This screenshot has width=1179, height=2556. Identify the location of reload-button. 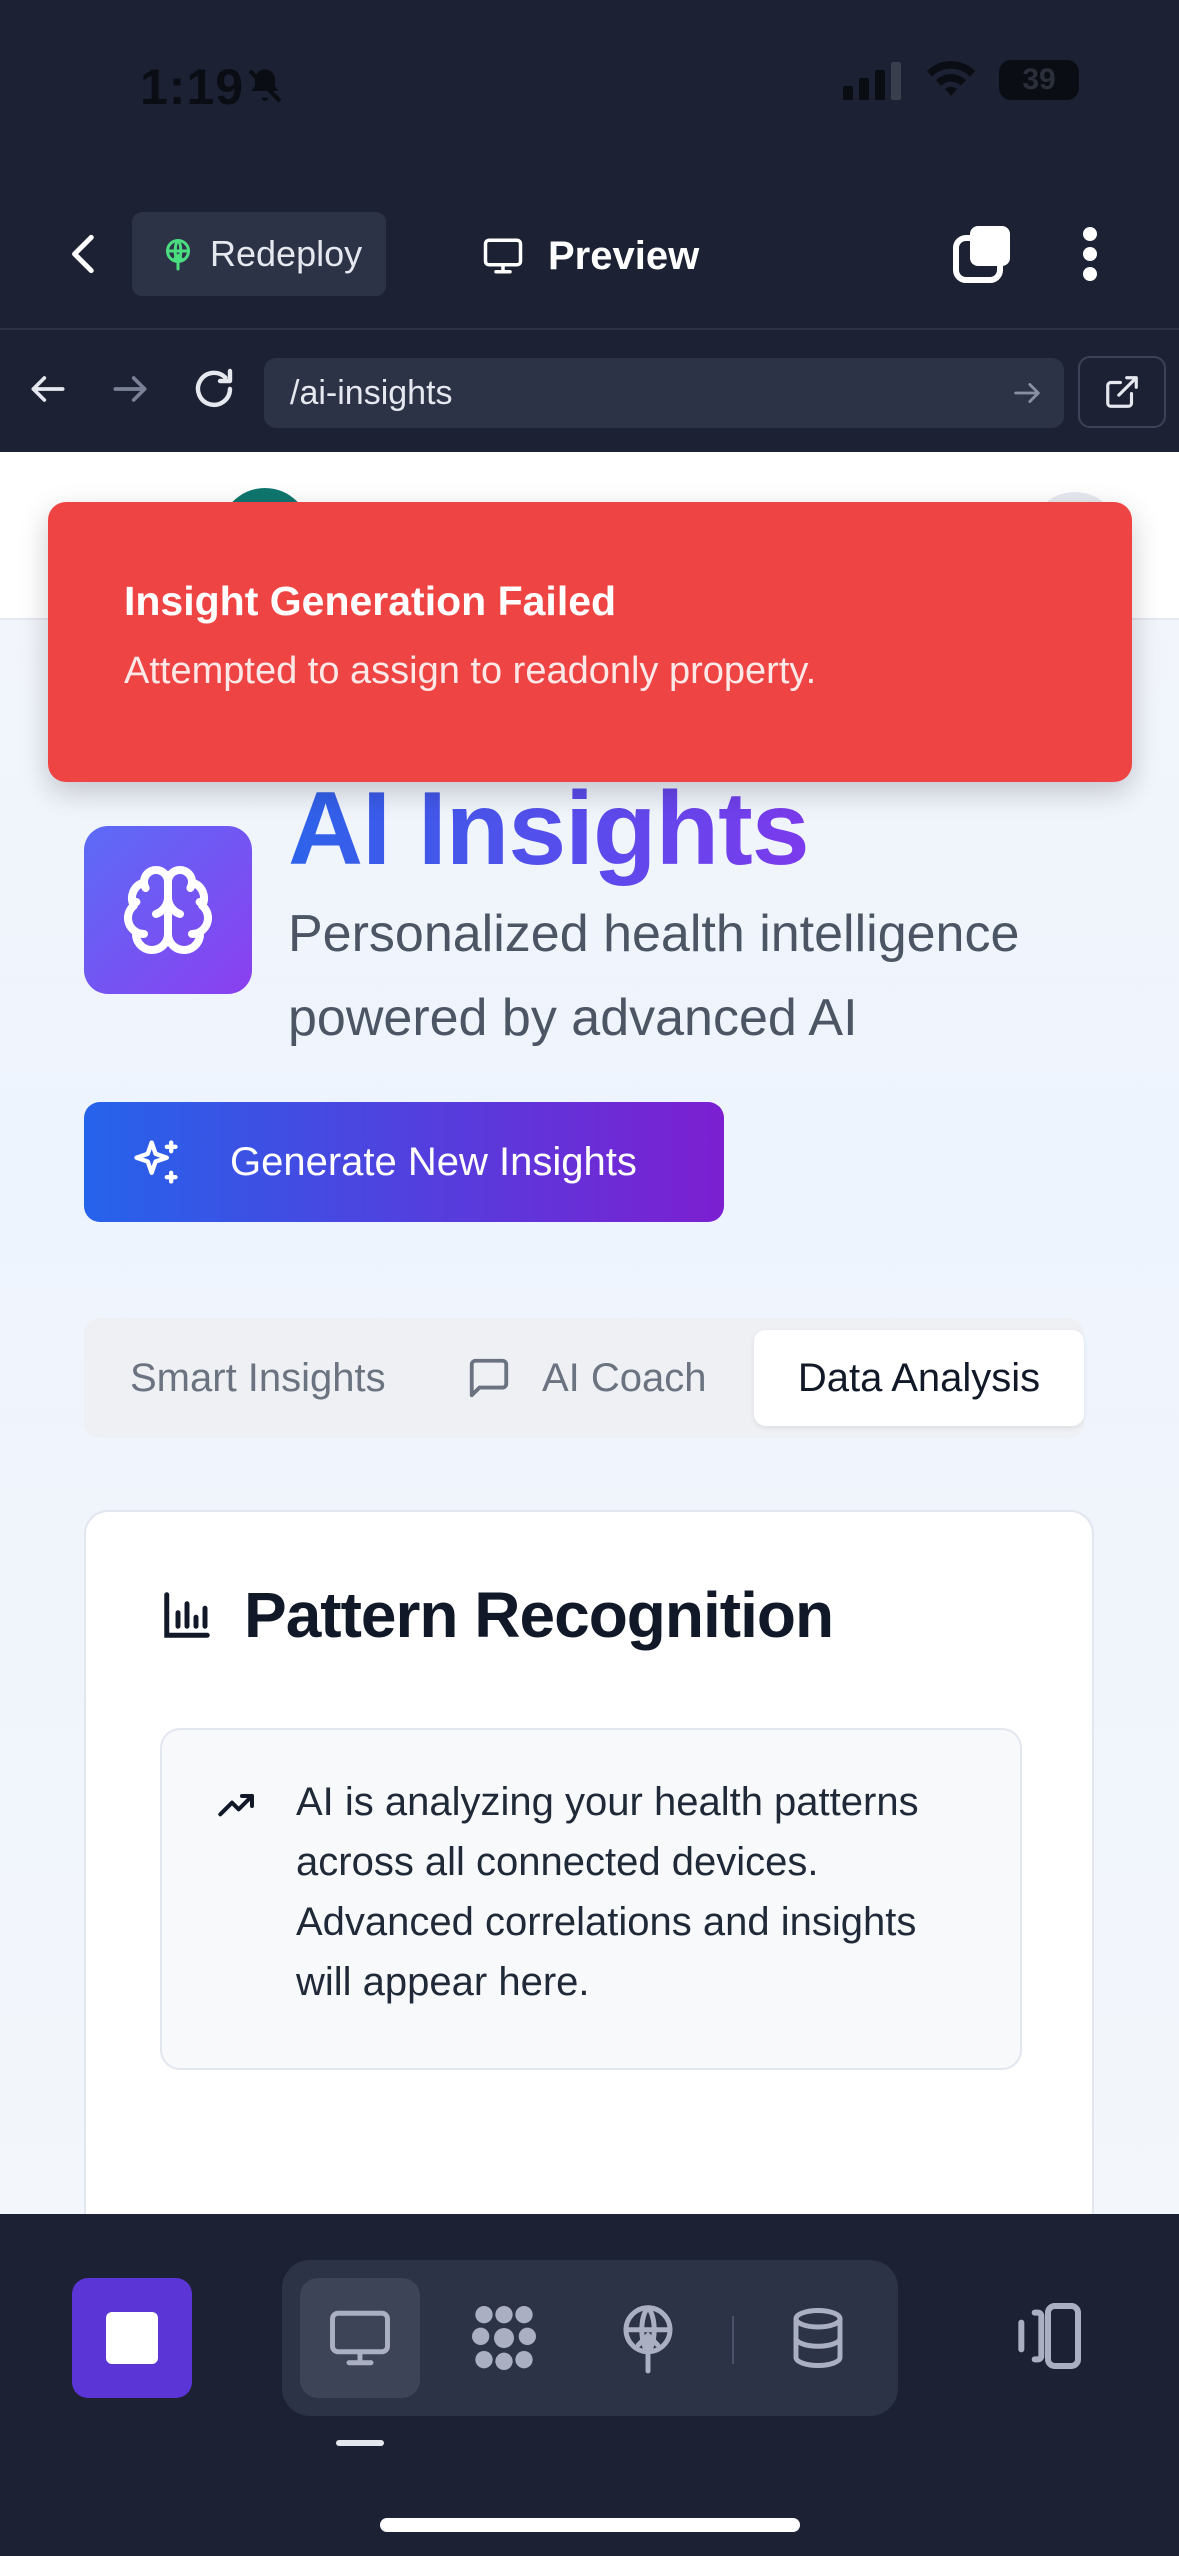
(215, 389).